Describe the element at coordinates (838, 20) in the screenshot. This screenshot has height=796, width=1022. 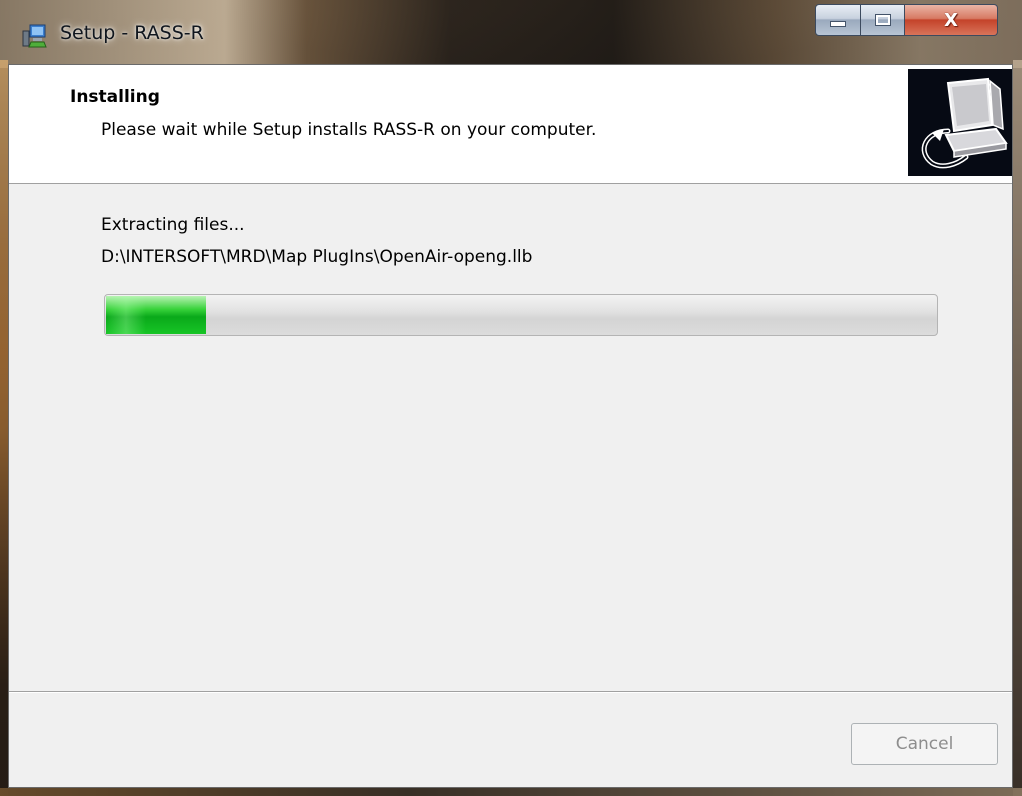
I see `minimize-button` at that location.